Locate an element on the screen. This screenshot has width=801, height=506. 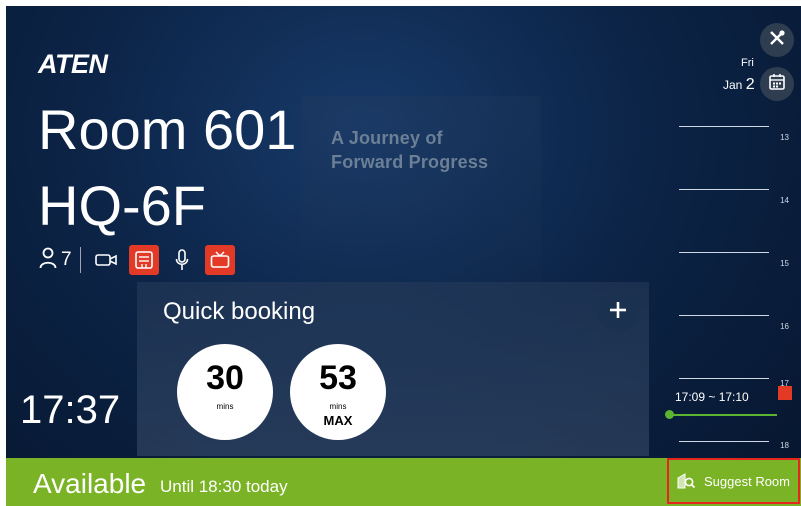
tools-icon is located at coordinates (777, 40).